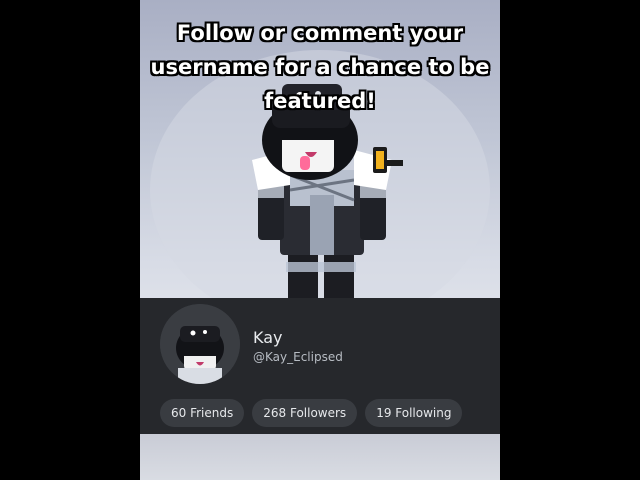 The image size is (640, 480). Describe the element at coordinates (268, 337) in the screenshot. I see `display-name: Kay` at that location.